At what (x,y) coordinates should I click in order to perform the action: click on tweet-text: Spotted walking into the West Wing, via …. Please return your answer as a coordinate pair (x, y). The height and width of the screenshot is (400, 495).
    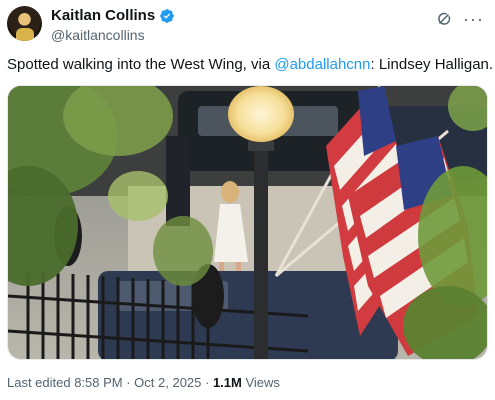
    Looking at the image, I should click on (250, 65).